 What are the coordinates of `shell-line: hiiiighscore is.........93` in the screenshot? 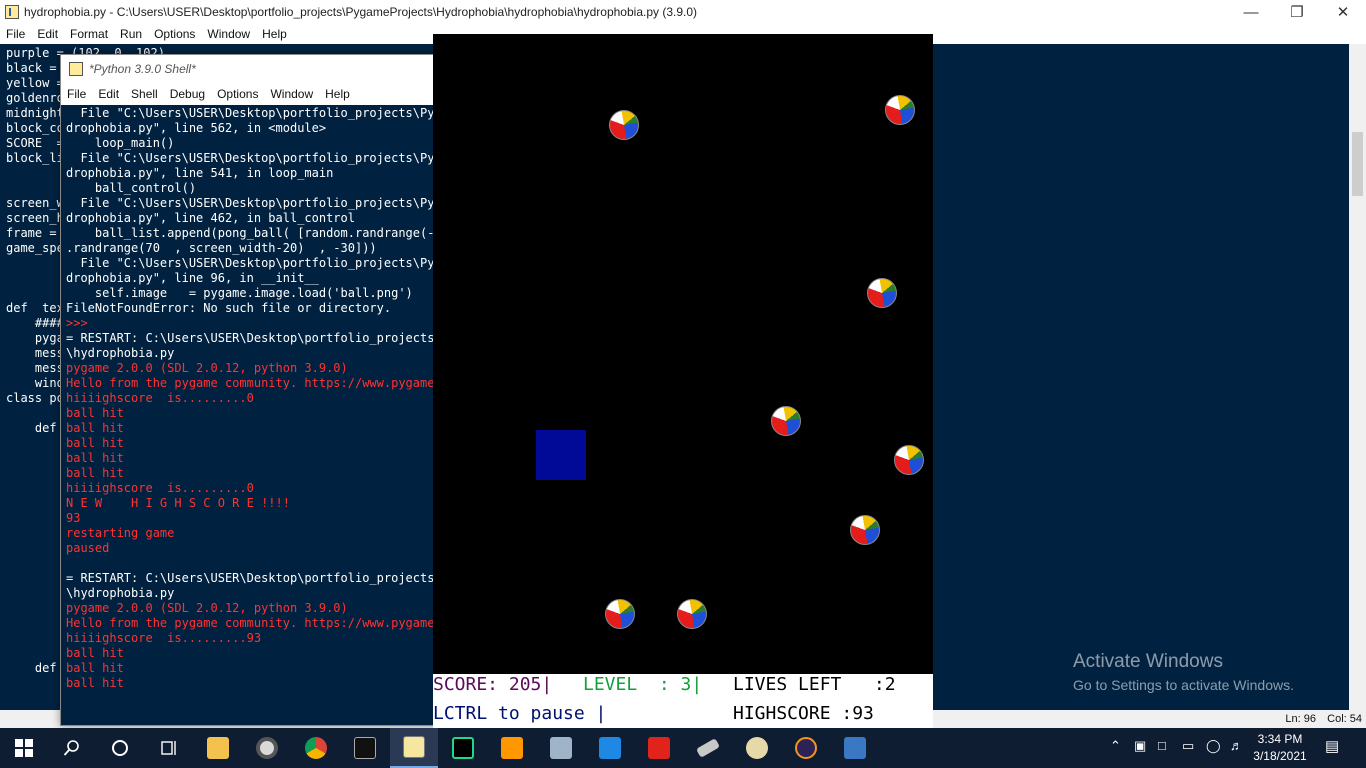 It's located at (164, 638).